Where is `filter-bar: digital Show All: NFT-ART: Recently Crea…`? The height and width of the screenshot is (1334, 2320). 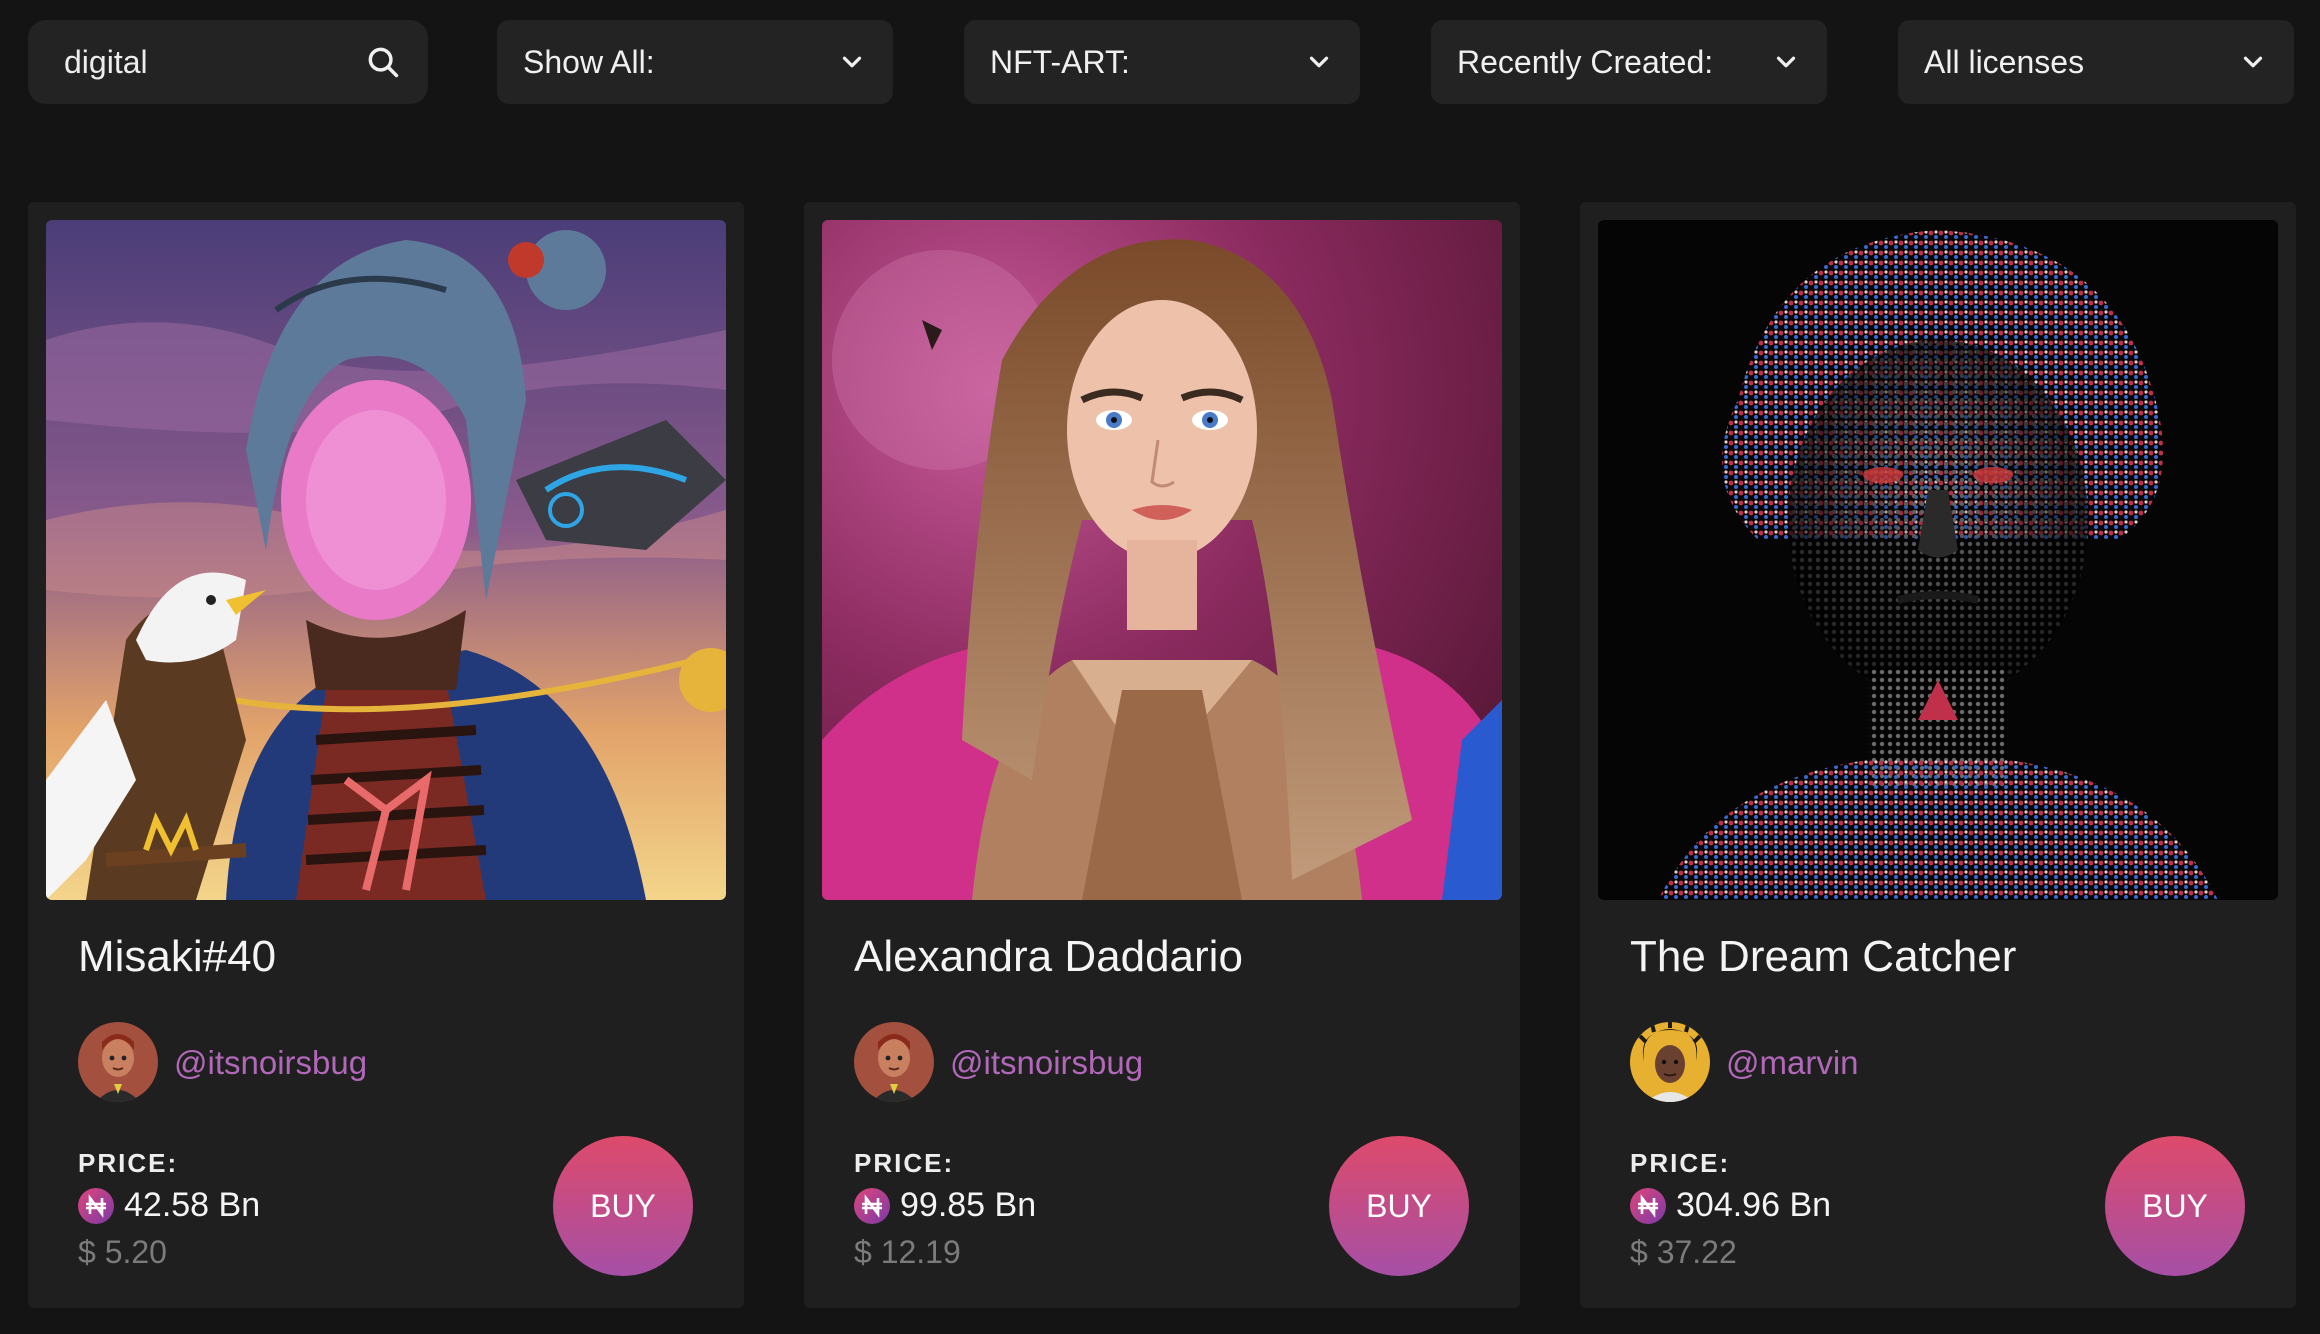 filter-bar: digital Show All: NFT-ART: Recently Crea… is located at coordinates (1161, 62).